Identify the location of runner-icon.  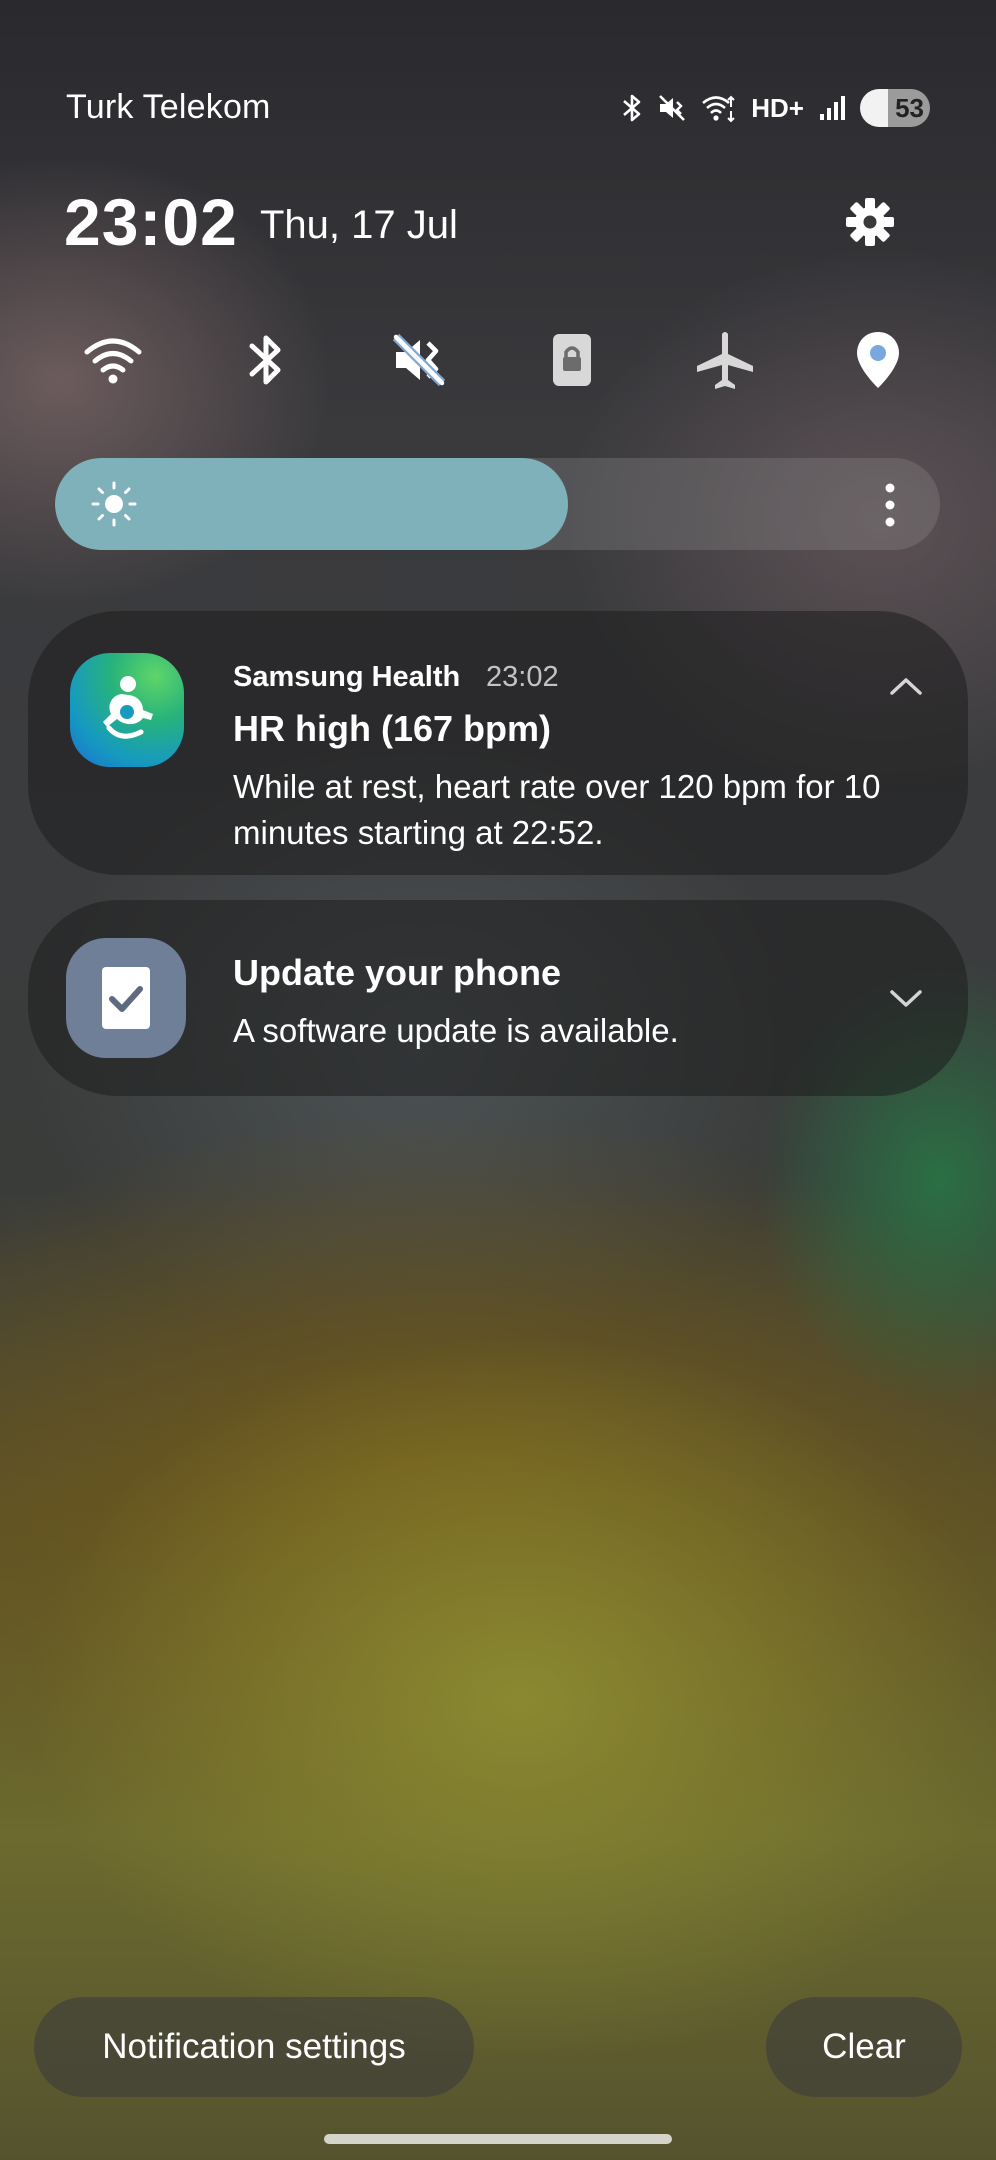
(128, 707).